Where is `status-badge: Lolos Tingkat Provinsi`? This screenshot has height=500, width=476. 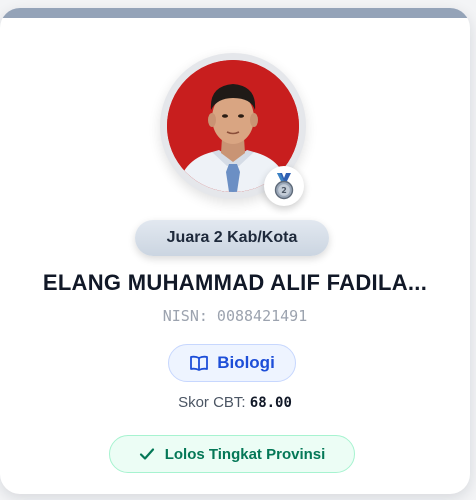 status-badge: Lolos Tingkat Provinsi is located at coordinates (232, 454).